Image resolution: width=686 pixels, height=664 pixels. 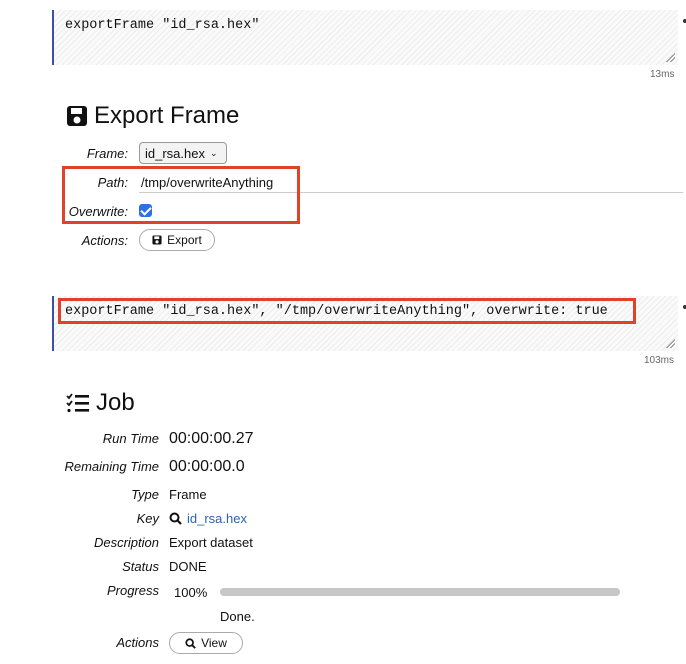 I want to click on export-button: Export, so click(x=177, y=240).